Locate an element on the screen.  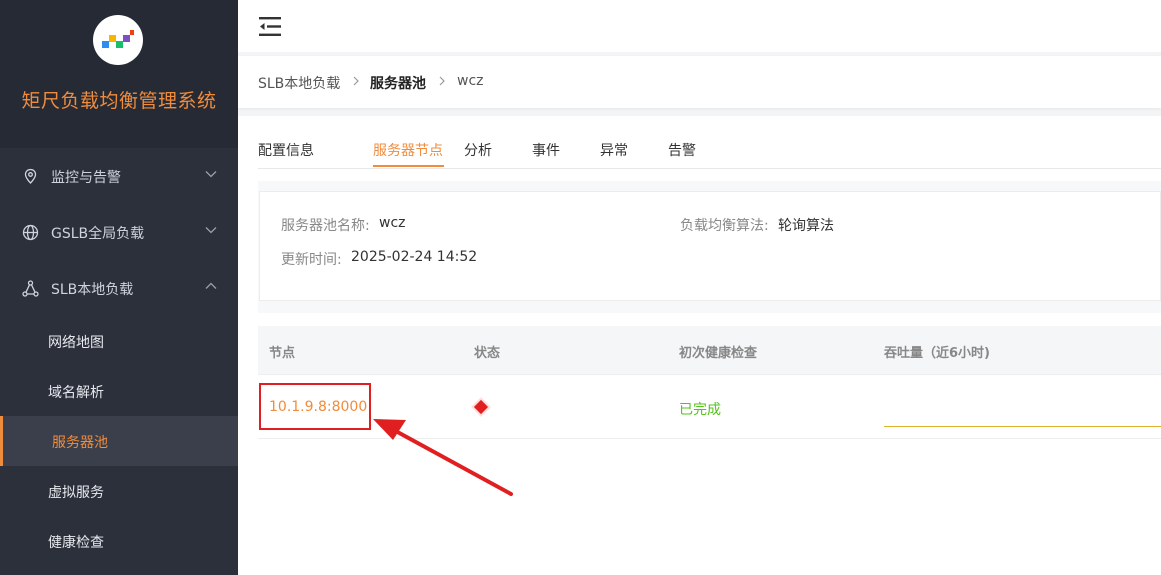
breadcrumb: SLB本地负载 服务器池 wcz is located at coordinates (699, 82).